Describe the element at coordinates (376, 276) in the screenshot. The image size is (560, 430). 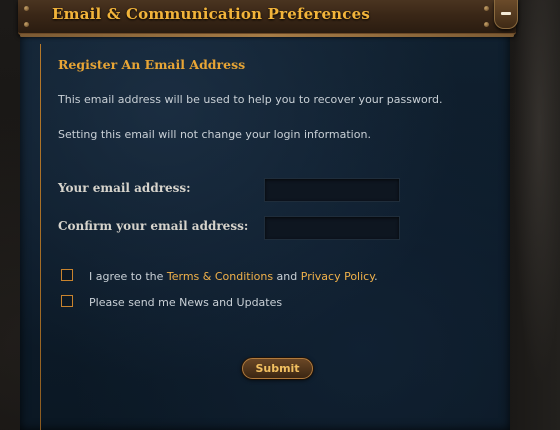
I see `terms-suffix: .` at that location.